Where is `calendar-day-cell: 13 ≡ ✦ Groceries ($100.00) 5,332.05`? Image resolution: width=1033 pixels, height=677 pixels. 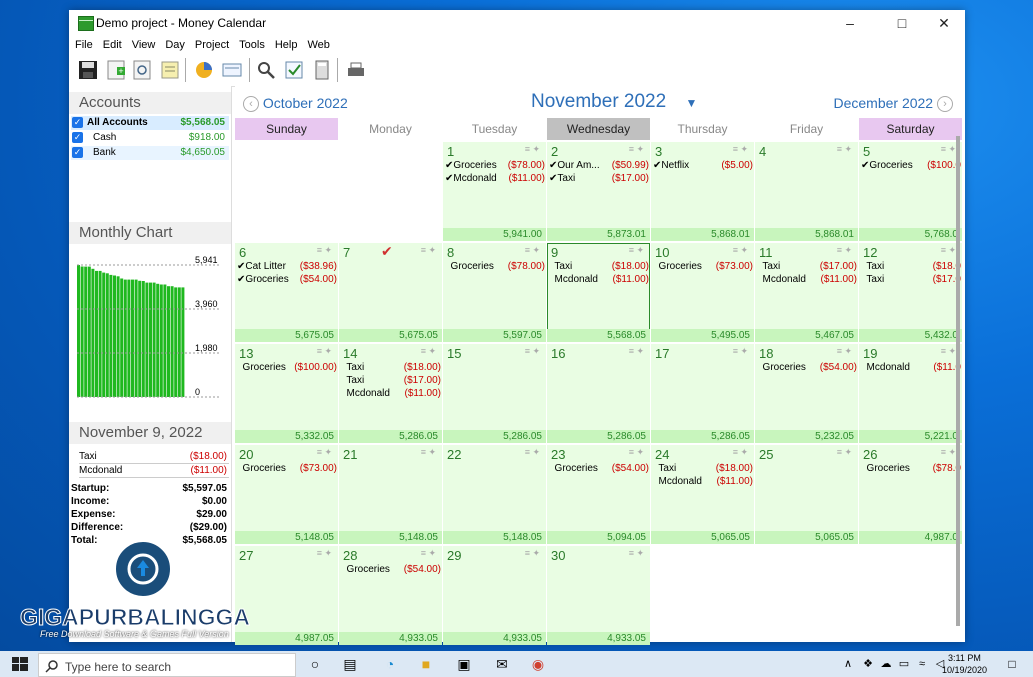
calendar-day-cell: 13 ≡ ✦ Groceries ($100.00) 5,332.05 is located at coordinates (286, 393).